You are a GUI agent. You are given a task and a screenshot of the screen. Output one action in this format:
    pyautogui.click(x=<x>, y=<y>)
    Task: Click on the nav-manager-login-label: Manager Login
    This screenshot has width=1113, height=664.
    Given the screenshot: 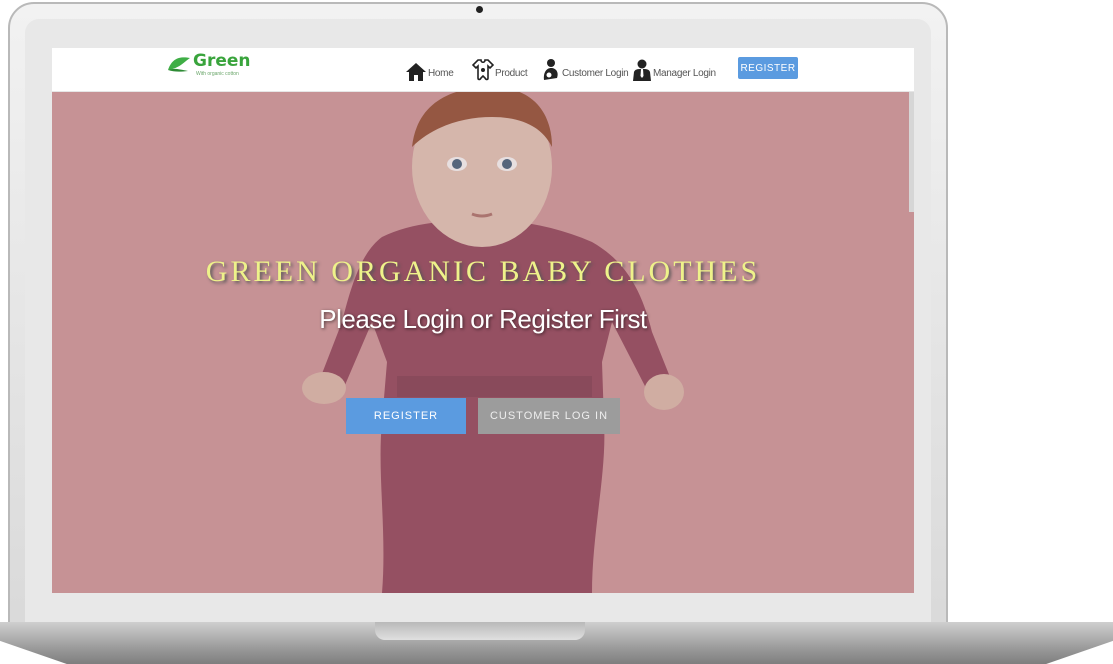 What is the action you would take?
    pyautogui.click(x=684, y=73)
    